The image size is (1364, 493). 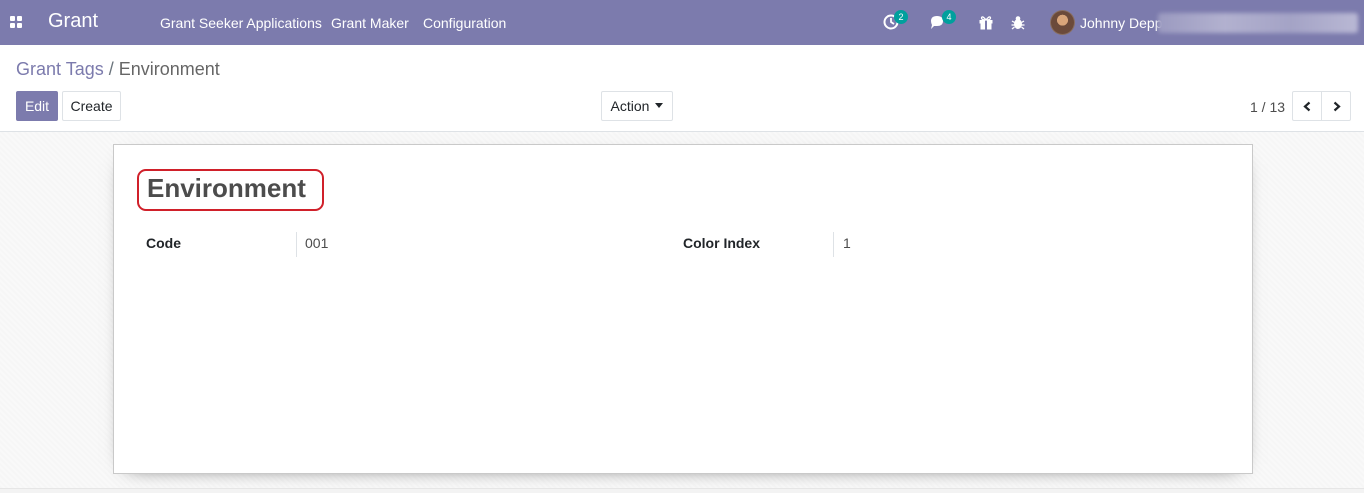 What do you see at coordinates (847, 243) in the screenshot?
I see `color-index-value: 1` at bounding box center [847, 243].